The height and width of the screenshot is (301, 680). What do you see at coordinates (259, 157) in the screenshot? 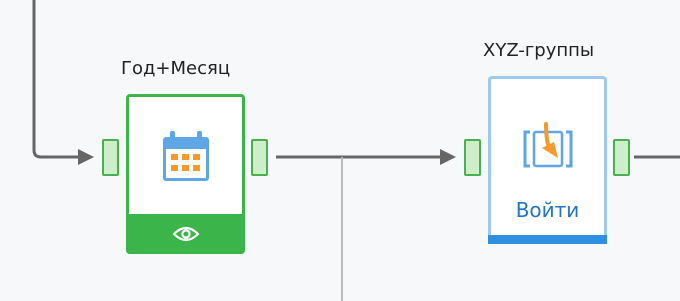
I see `output-port-date` at bounding box center [259, 157].